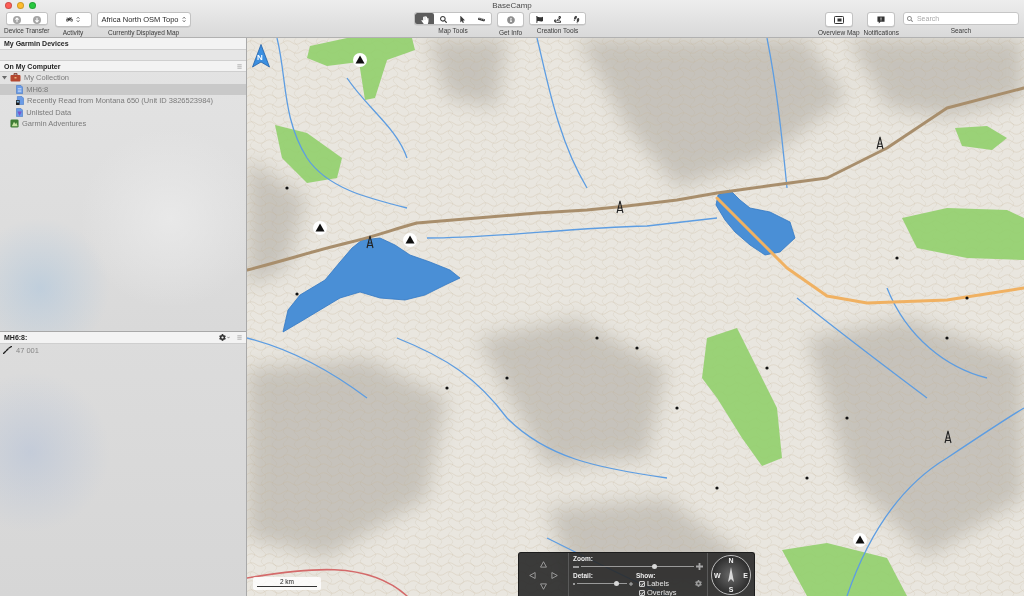 Image resolution: width=1024 pixels, height=596 pixels. Describe the element at coordinates (462, 19) in the screenshot. I see `pointer-icon` at that location.